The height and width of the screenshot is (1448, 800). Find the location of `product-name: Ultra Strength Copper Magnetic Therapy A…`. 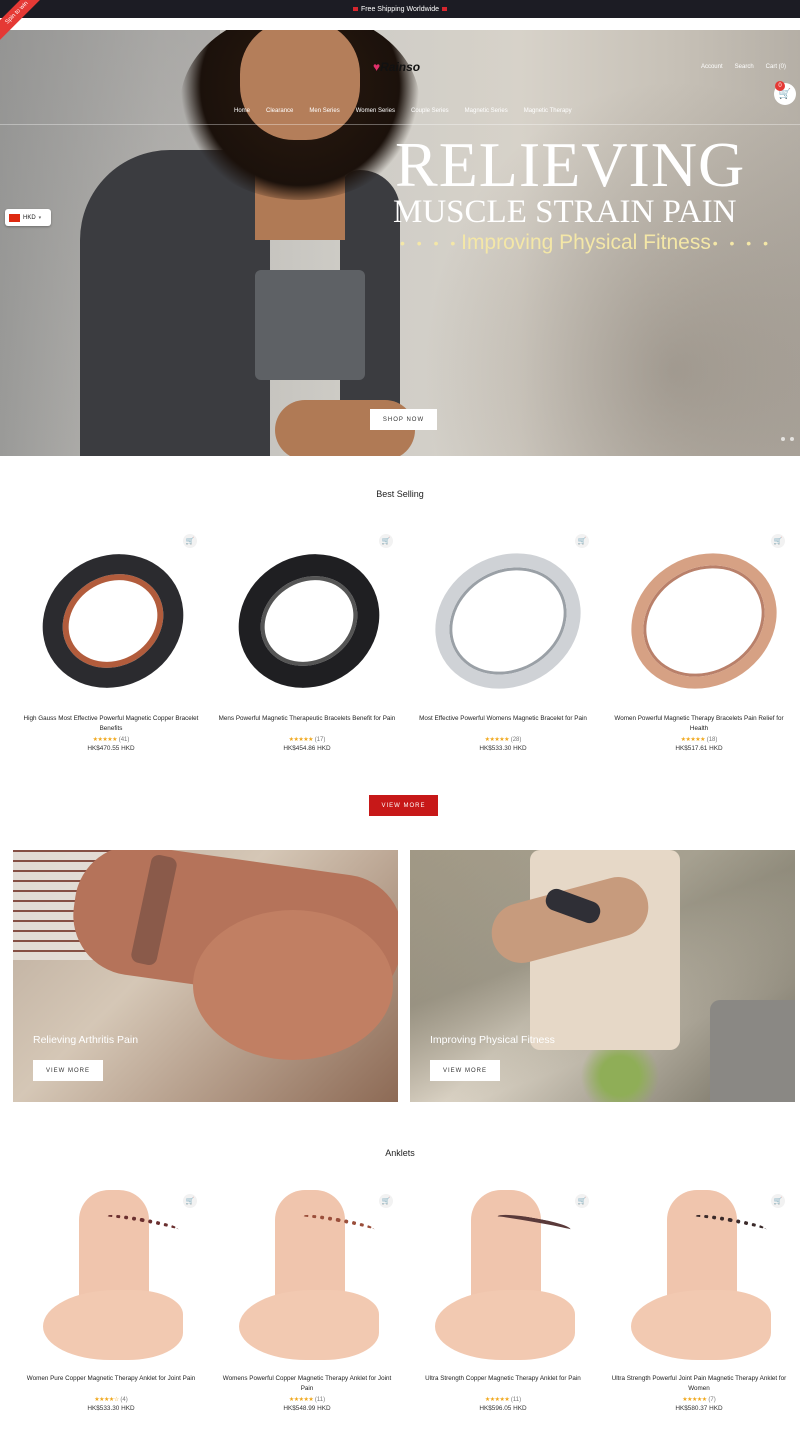

product-name: Ultra Strength Copper Magnetic Therapy A… is located at coordinates (503, 1384).